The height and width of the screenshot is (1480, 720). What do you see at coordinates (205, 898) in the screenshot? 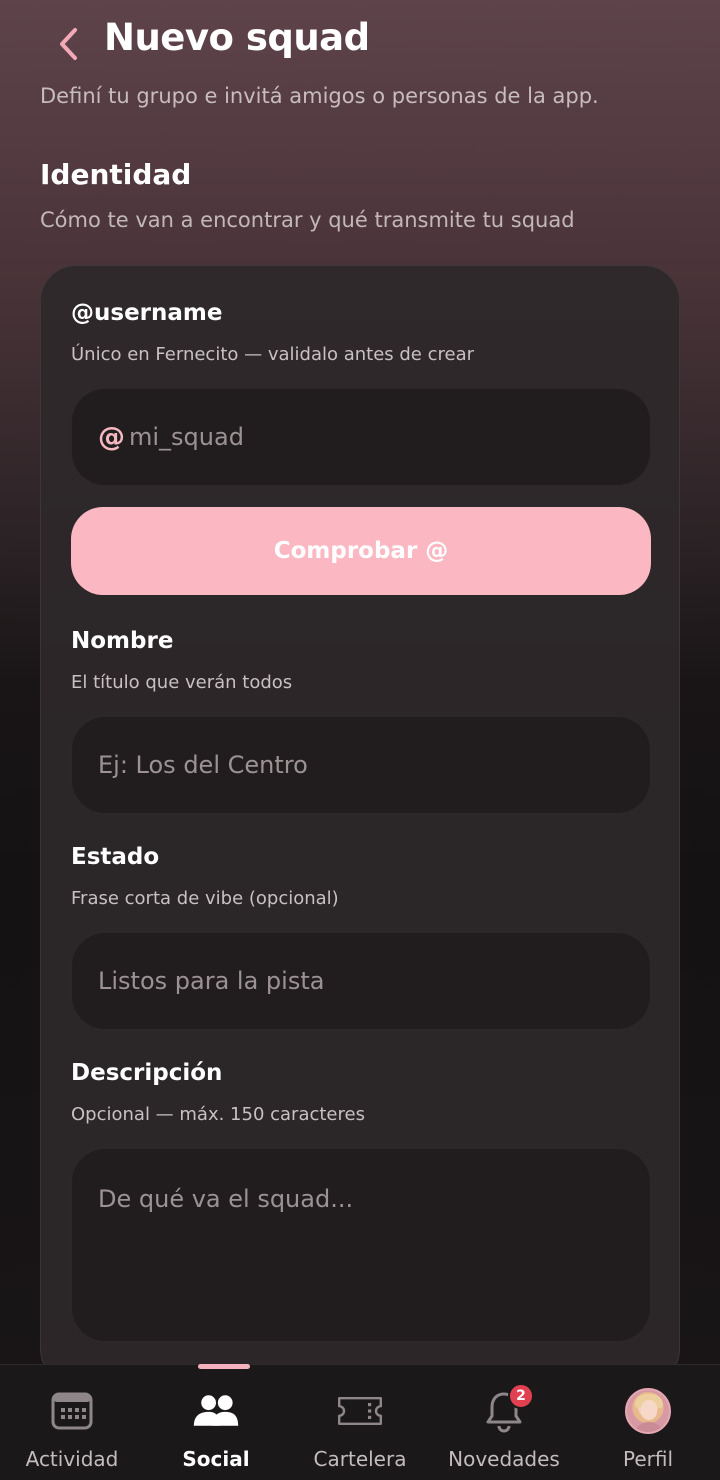
I see `status-hint: Frase corta de vibe (opcional)` at bounding box center [205, 898].